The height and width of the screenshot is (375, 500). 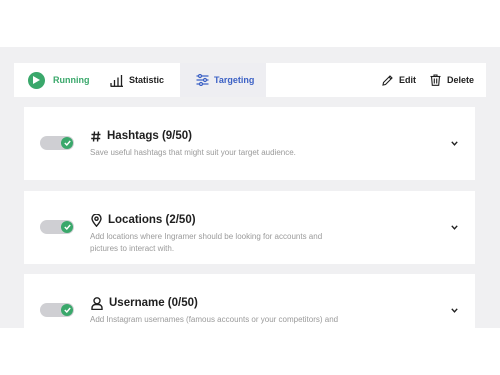 I want to click on hashtags-title: Hashtags (9/50), so click(x=141, y=136).